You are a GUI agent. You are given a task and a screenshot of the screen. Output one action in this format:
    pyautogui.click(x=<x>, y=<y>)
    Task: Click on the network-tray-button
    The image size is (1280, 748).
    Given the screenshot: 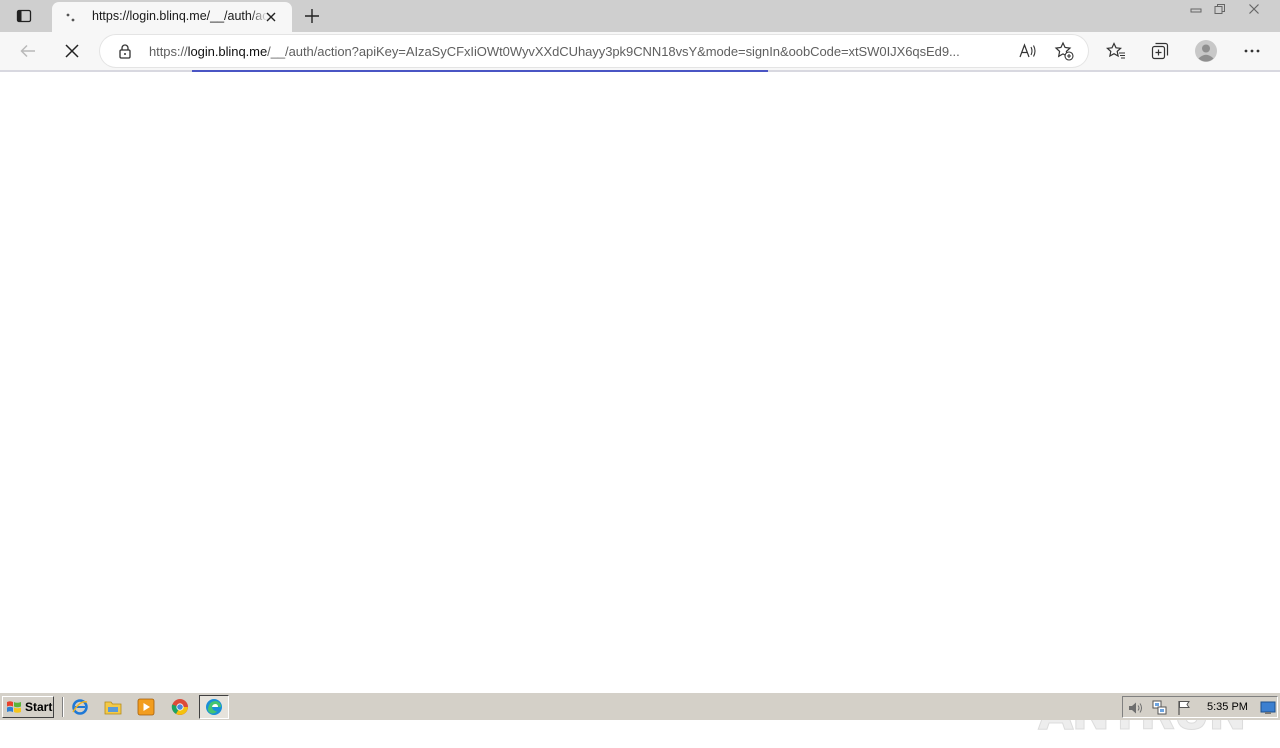 What is the action you would take?
    pyautogui.click(x=1160, y=708)
    